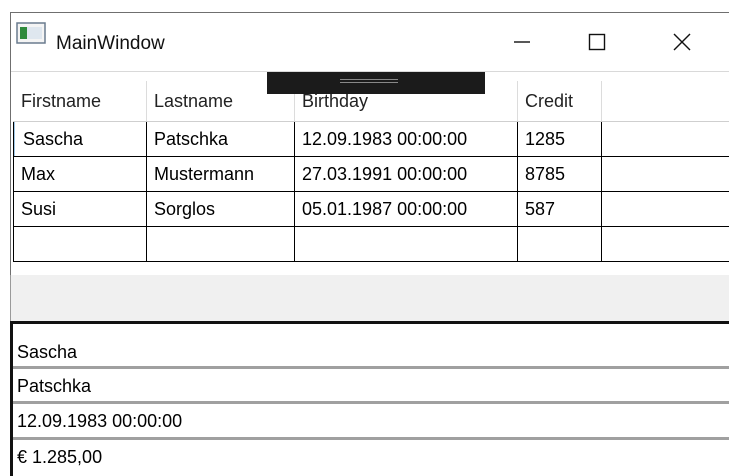 The height and width of the screenshot is (476, 729). I want to click on cell-lastname: Patschka, so click(220, 139).